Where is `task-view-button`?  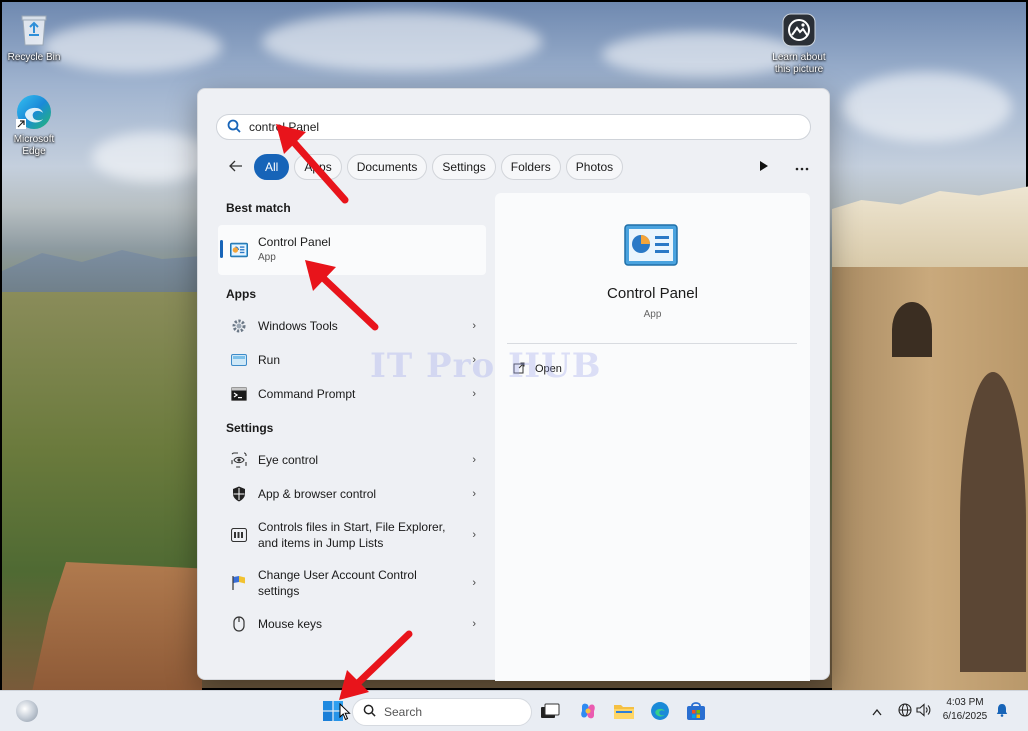 task-view-button is located at coordinates (550, 712).